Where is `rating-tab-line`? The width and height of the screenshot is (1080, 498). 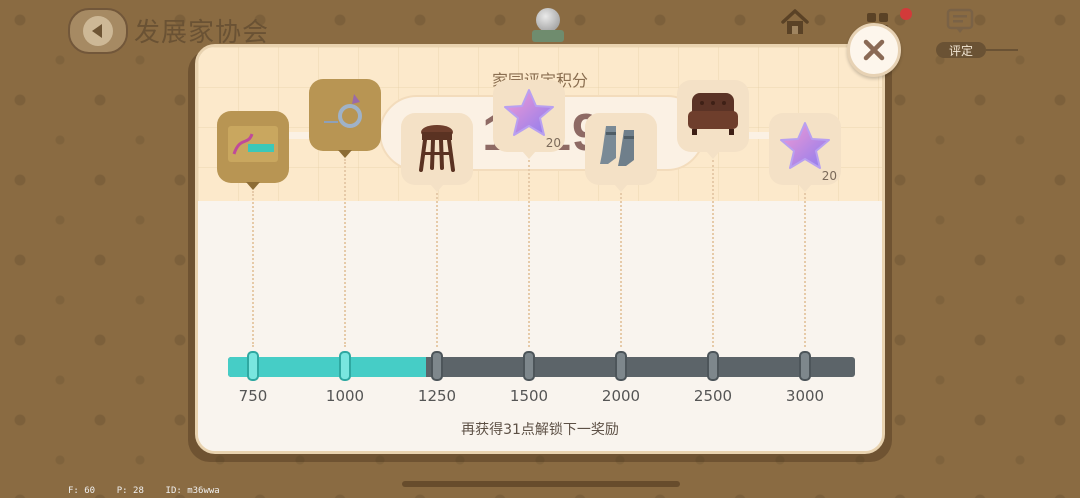
rating-tab-line is located at coordinates (1002, 50).